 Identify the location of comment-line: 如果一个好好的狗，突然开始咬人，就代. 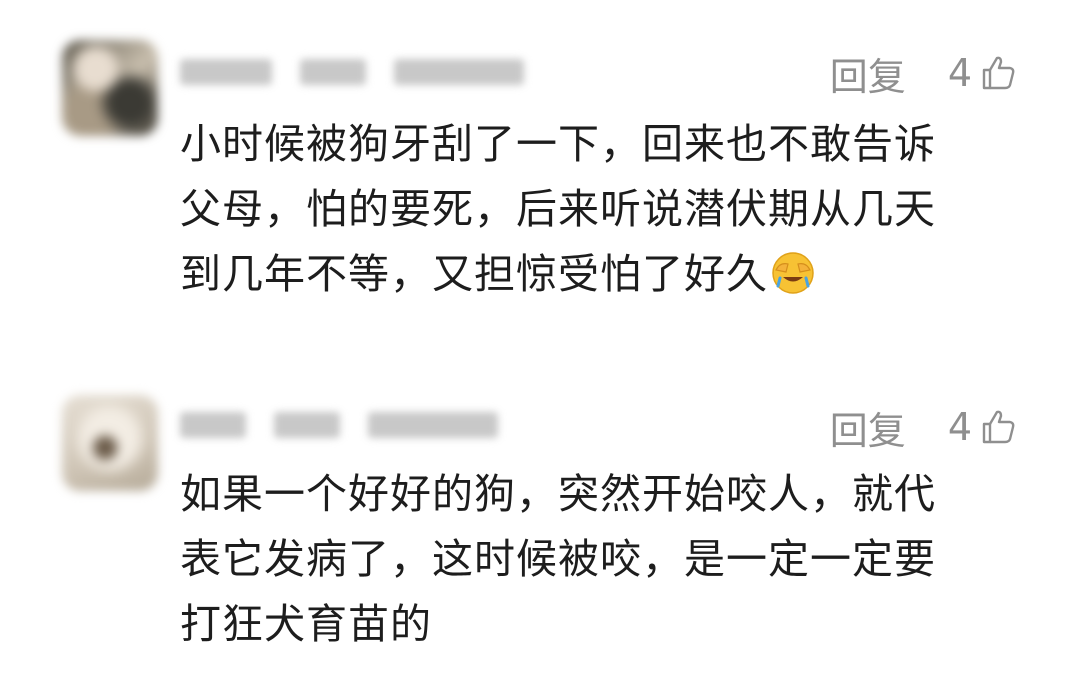
(558, 494).